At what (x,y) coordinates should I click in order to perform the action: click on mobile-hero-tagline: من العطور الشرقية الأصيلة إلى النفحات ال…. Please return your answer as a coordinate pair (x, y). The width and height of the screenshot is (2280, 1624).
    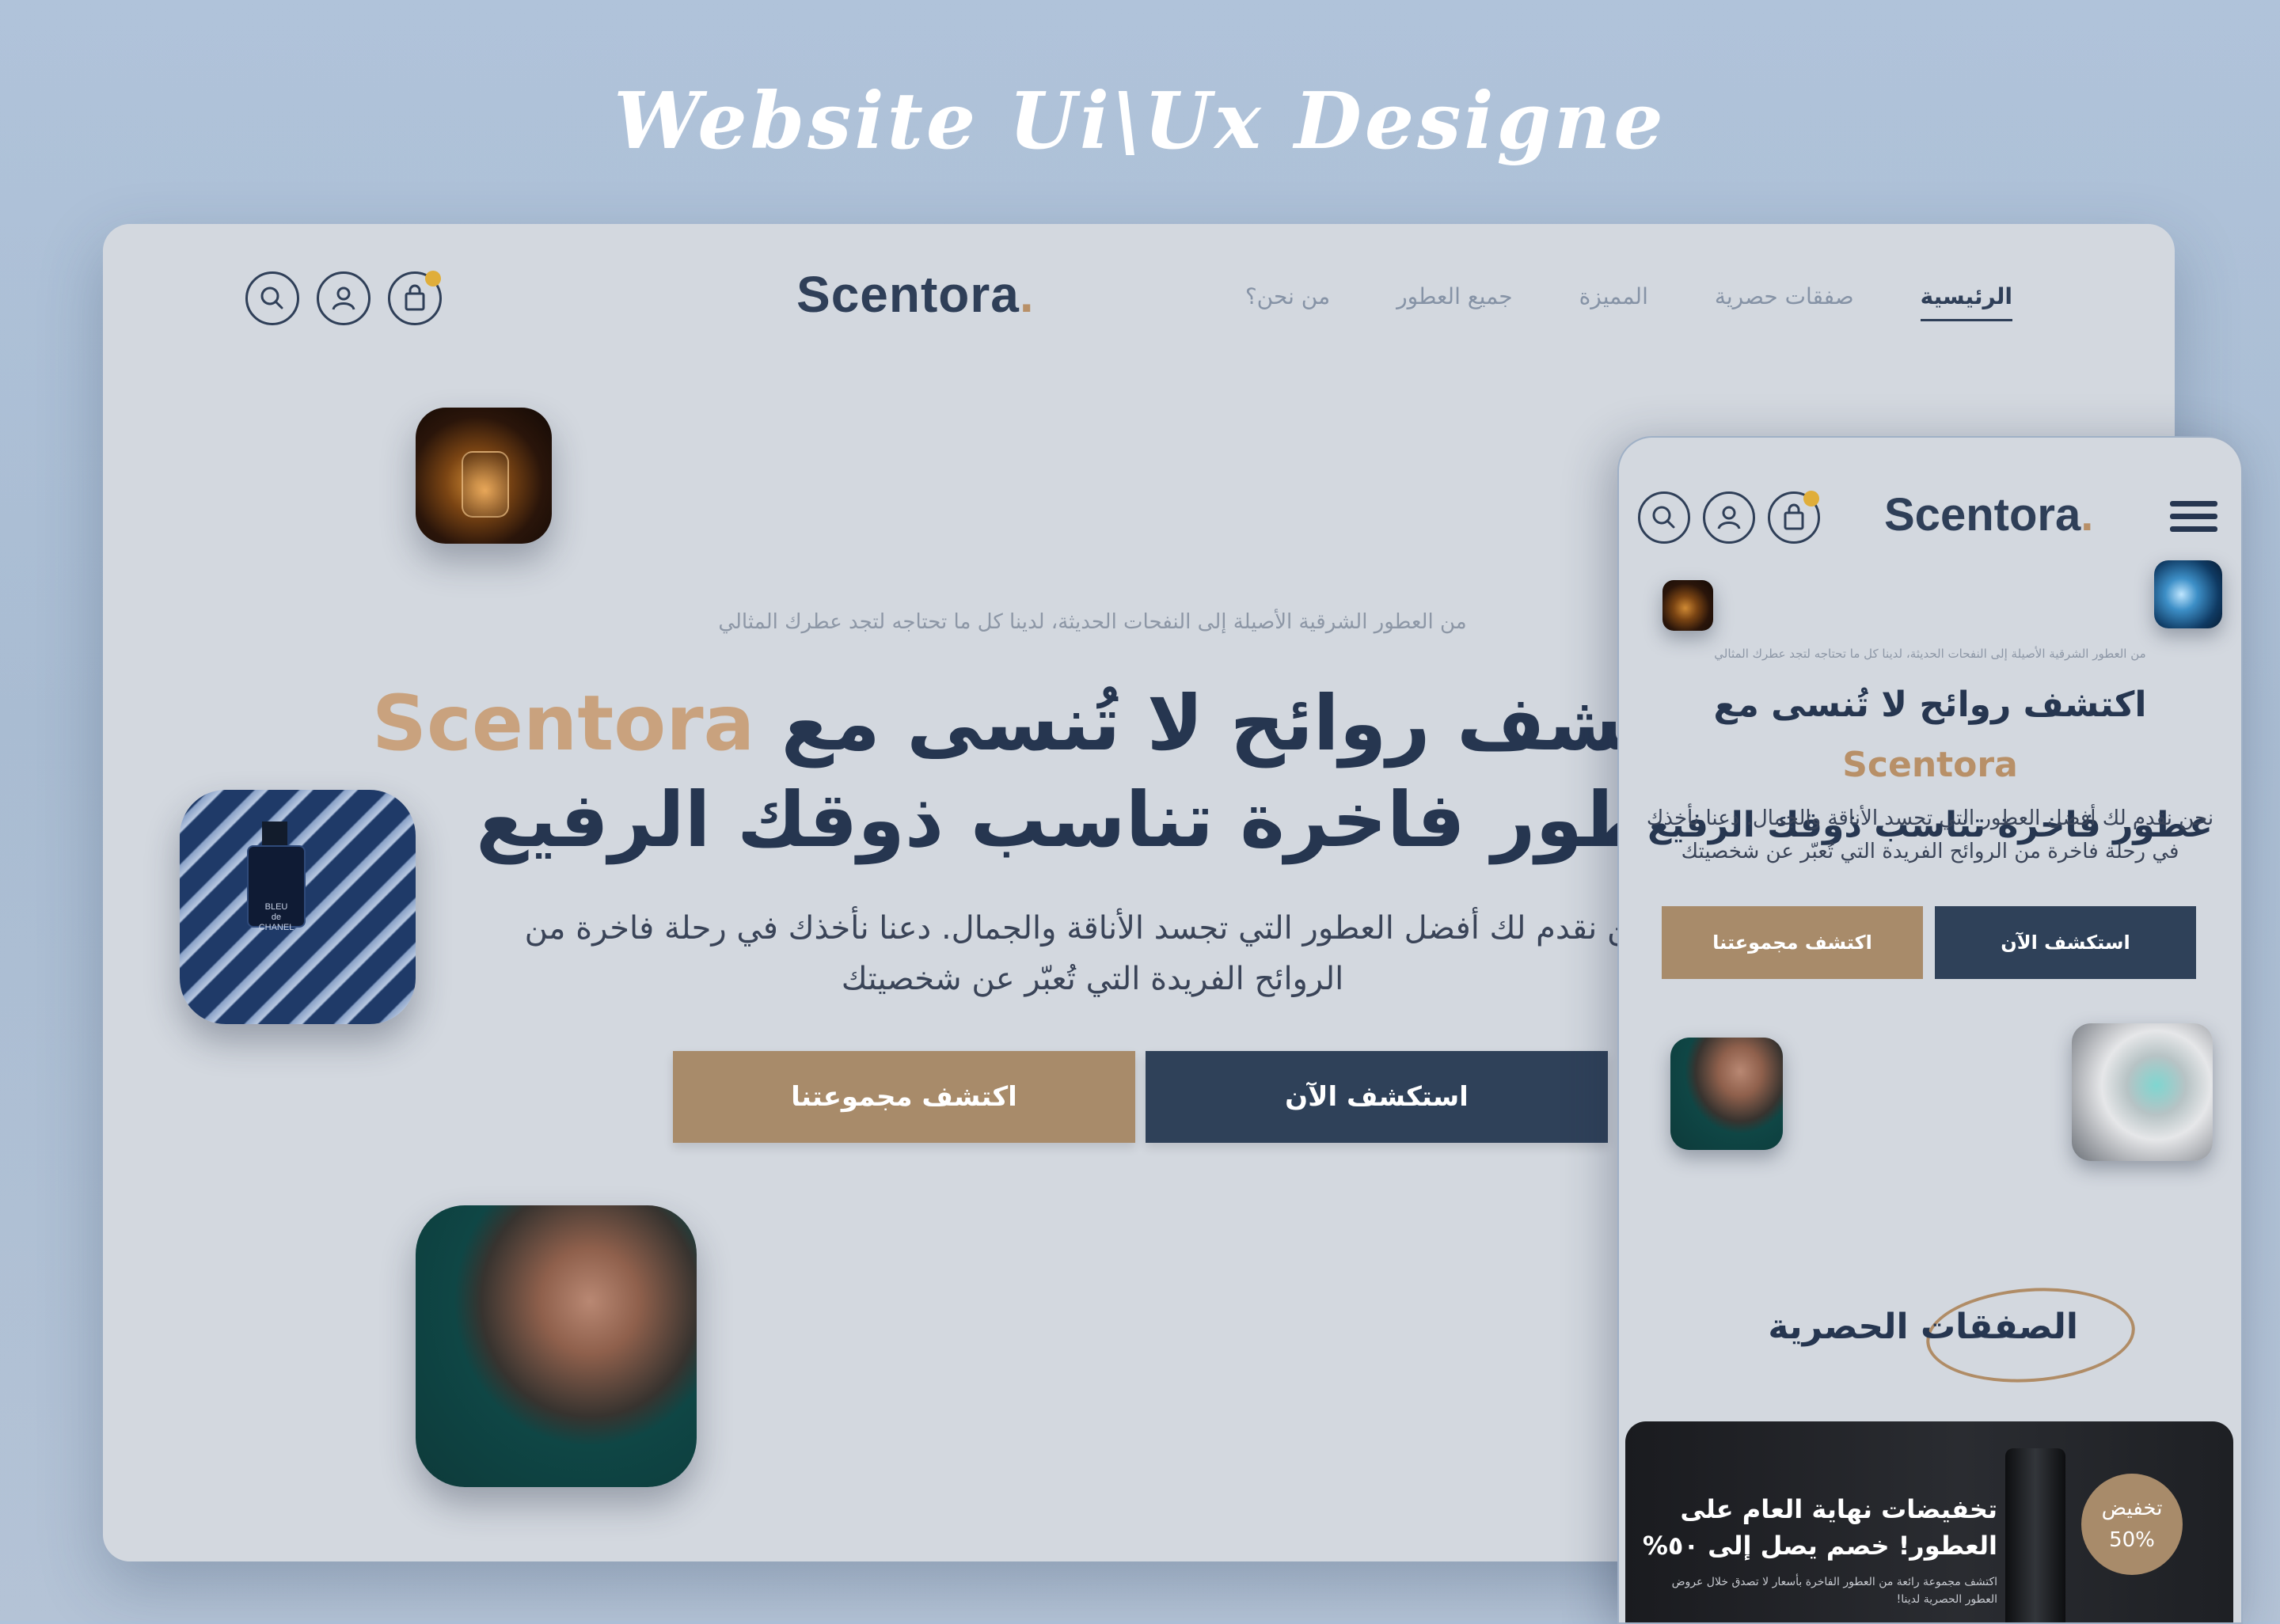
    Looking at the image, I should click on (1930, 654).